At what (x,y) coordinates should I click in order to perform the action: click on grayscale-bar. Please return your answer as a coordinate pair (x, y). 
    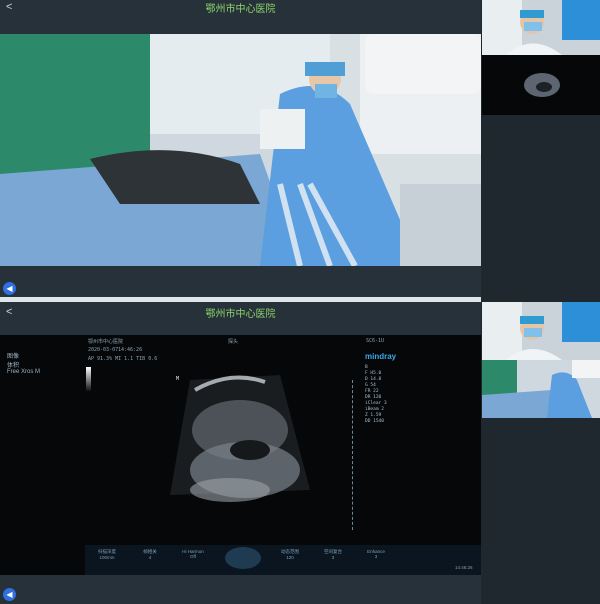
    Looking at the image, I should click on (88, 379).